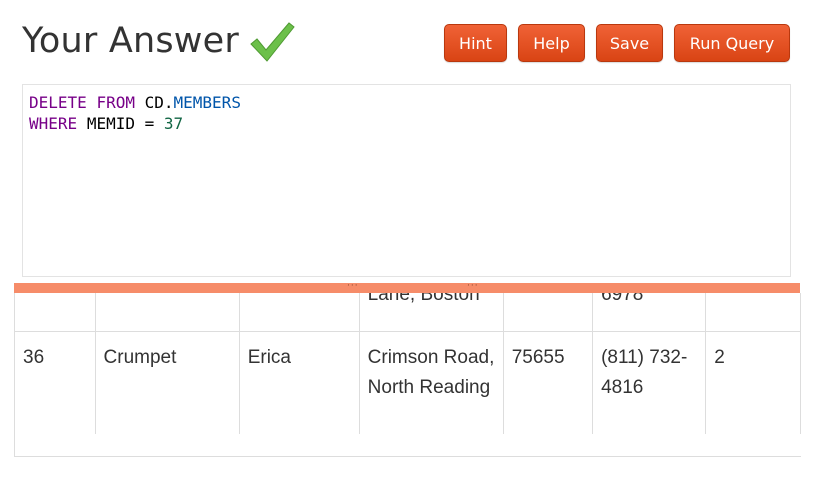 This screenshot has height=496, width=823. Describe the element at coordinates (407, 287) in the screenshot. I see `resize-splitter: ··· ···` at that location.